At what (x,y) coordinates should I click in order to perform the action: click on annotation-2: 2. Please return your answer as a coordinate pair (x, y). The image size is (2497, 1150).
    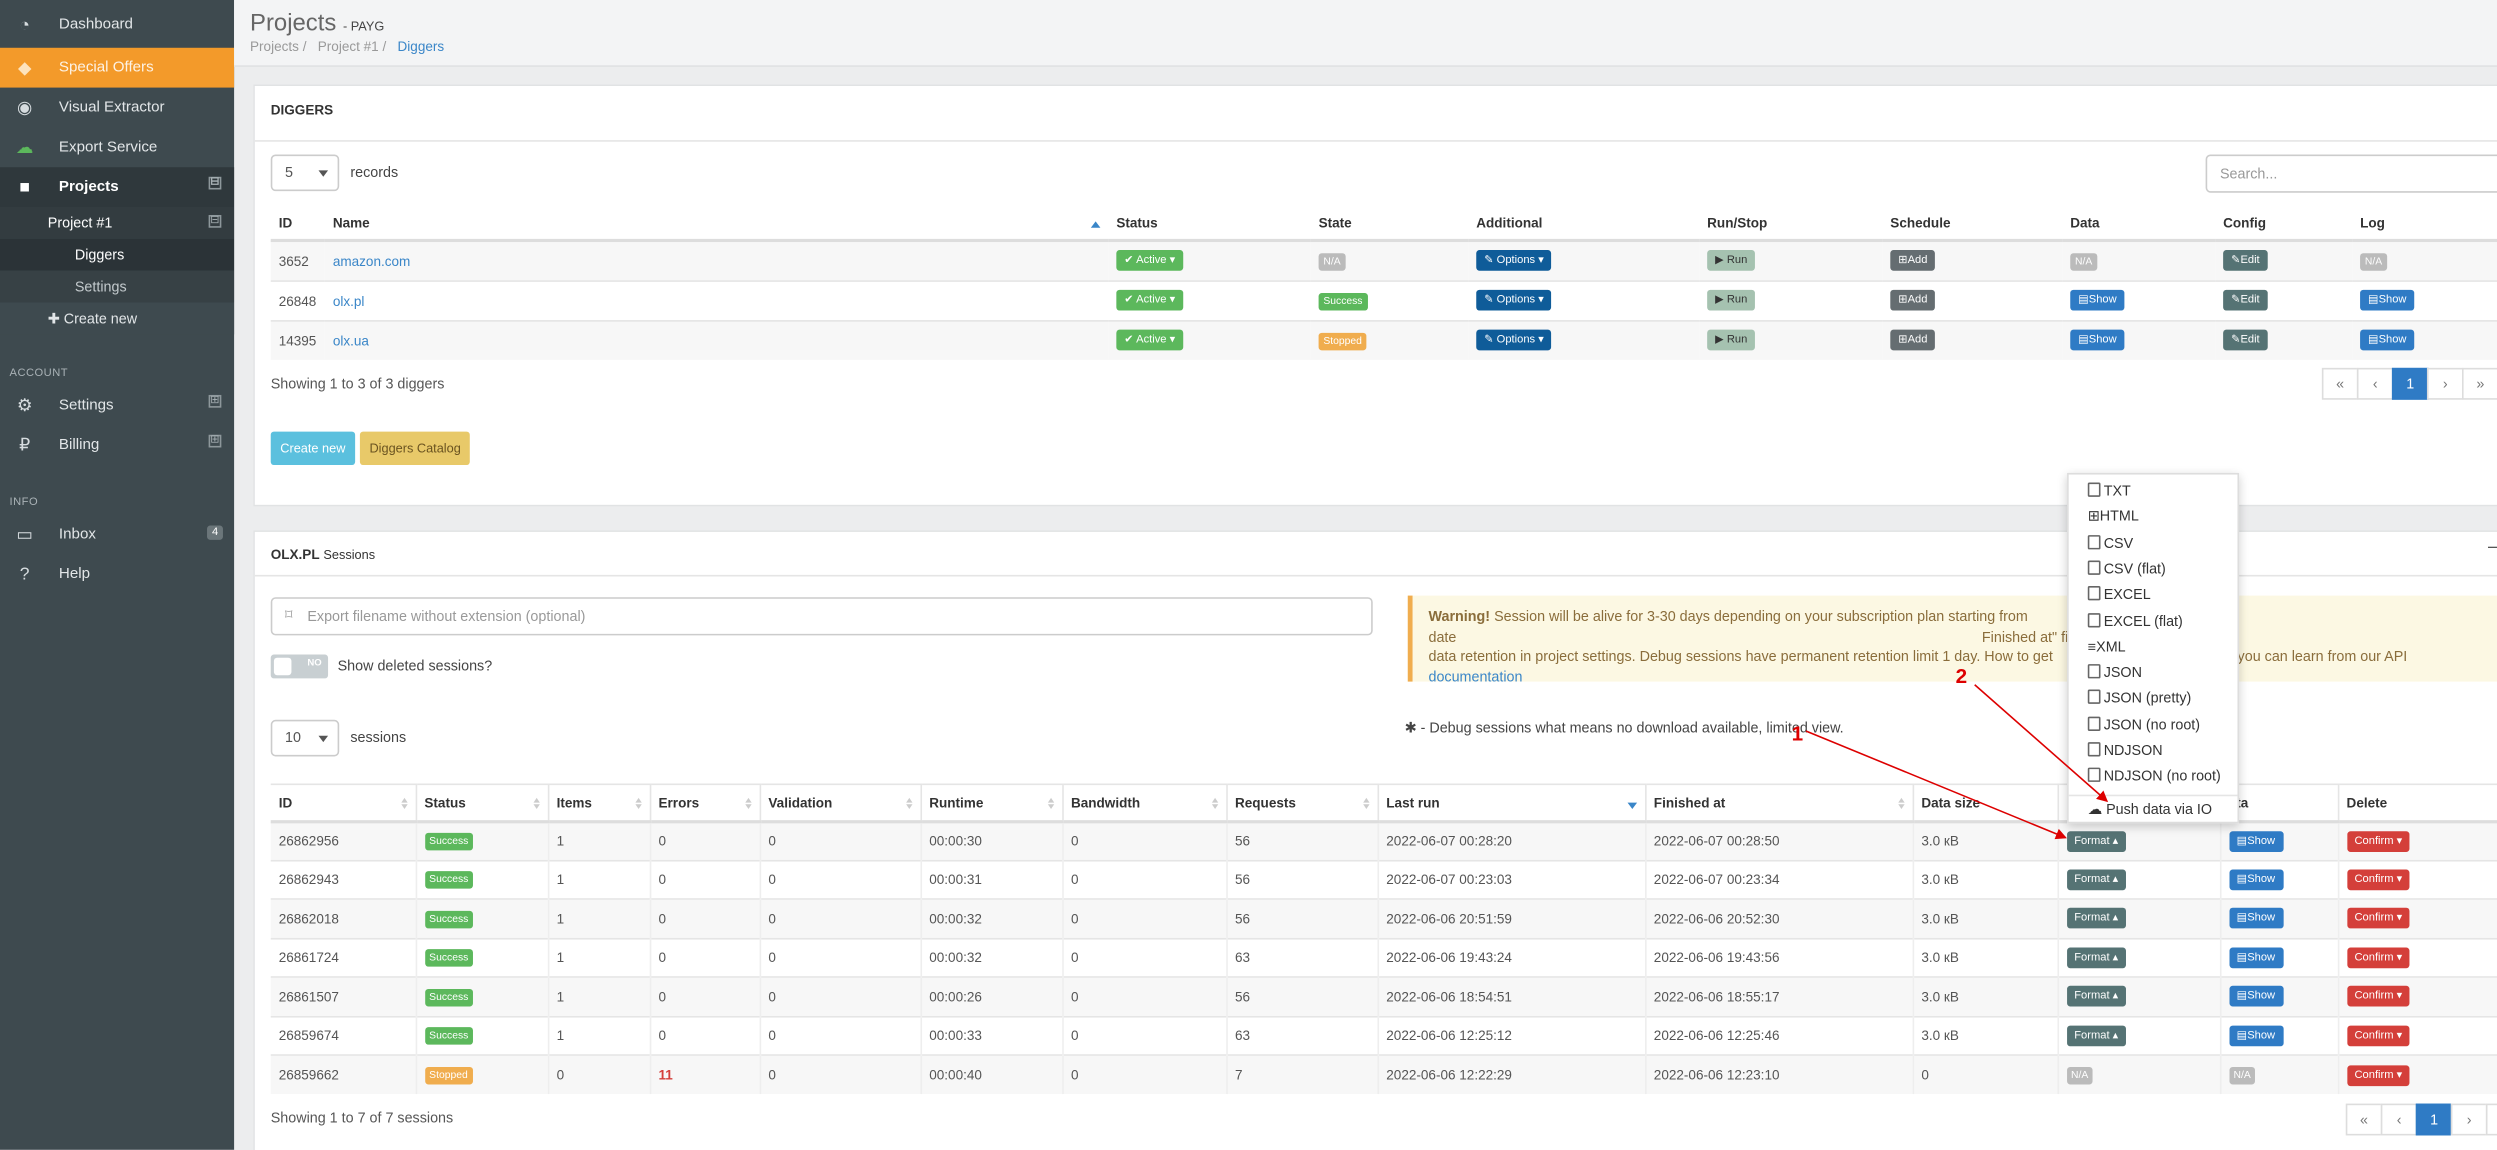
    Looking at the image, I should click on (1961, 676).